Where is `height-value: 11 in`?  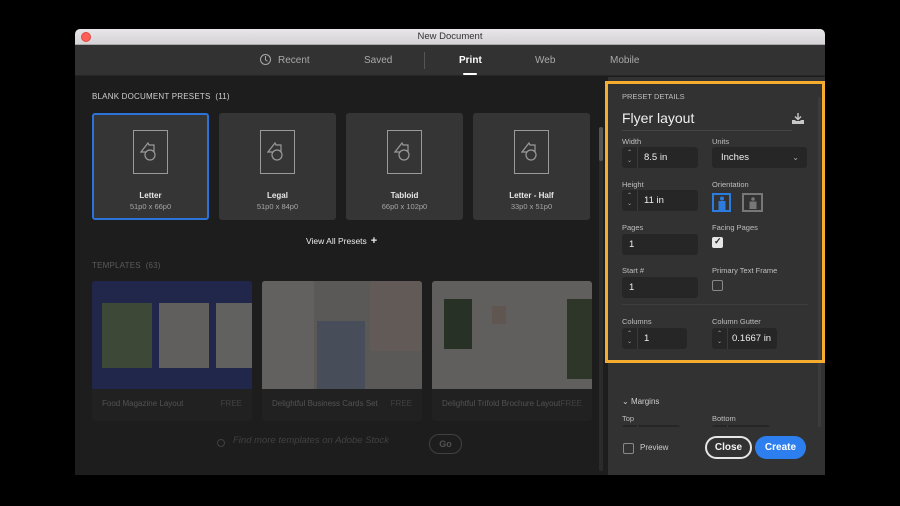 height-value: 11 in is located at coordinates (654, 200).